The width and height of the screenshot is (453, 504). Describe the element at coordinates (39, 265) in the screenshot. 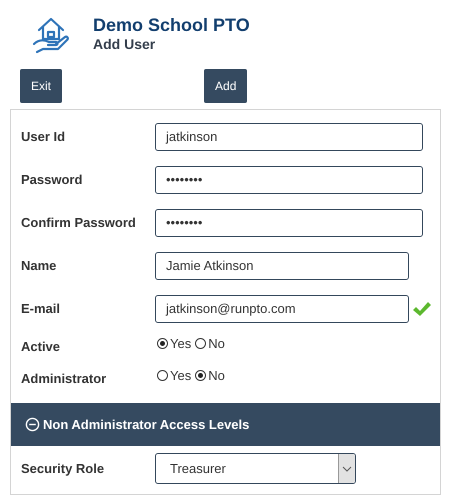

I see `field-label: Name` at that location.